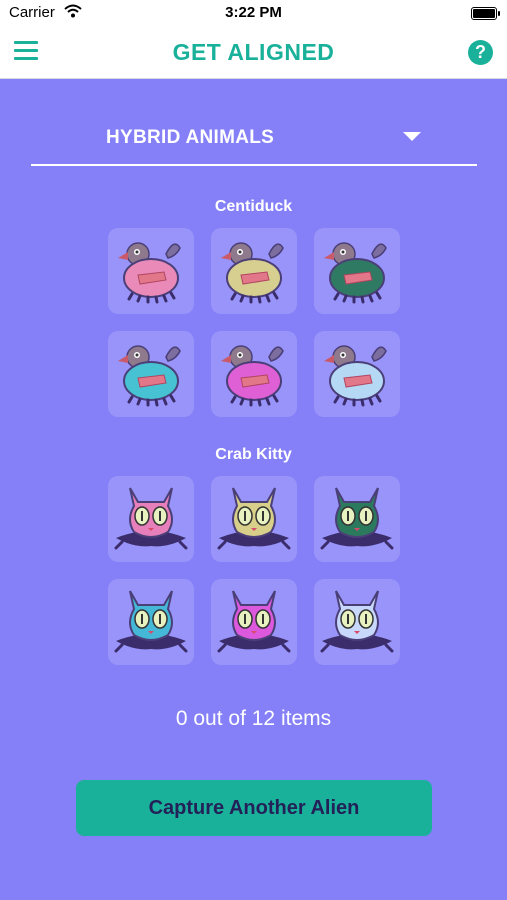 The image size is (507, 900). What do you see at coordinates (253, 454) in the screenshot?
I see `group-title-crab-kitty: Crab Kitty` at bounding box center [253, 454].